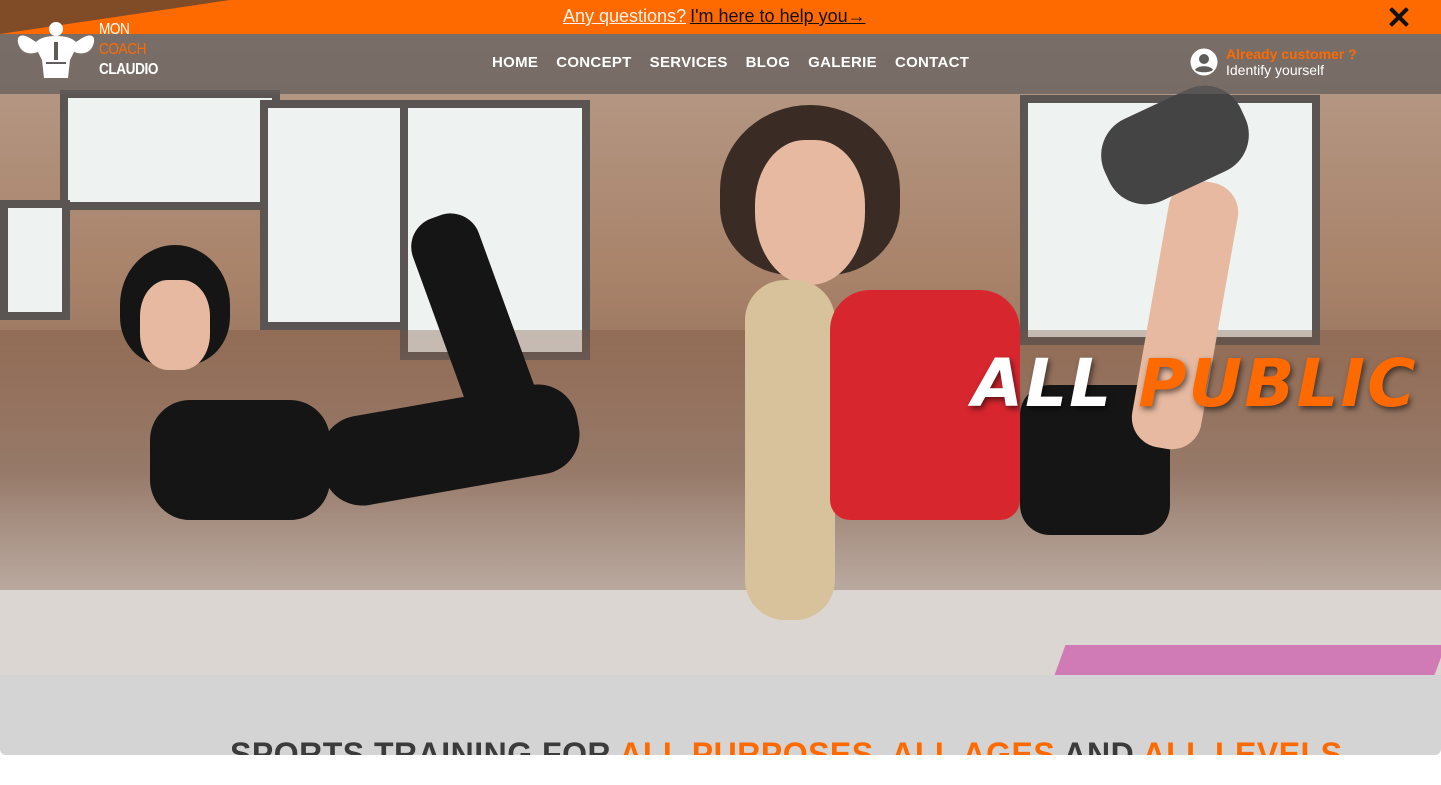  I want to click on logo-line-coach: COACH, so click(122, 49).